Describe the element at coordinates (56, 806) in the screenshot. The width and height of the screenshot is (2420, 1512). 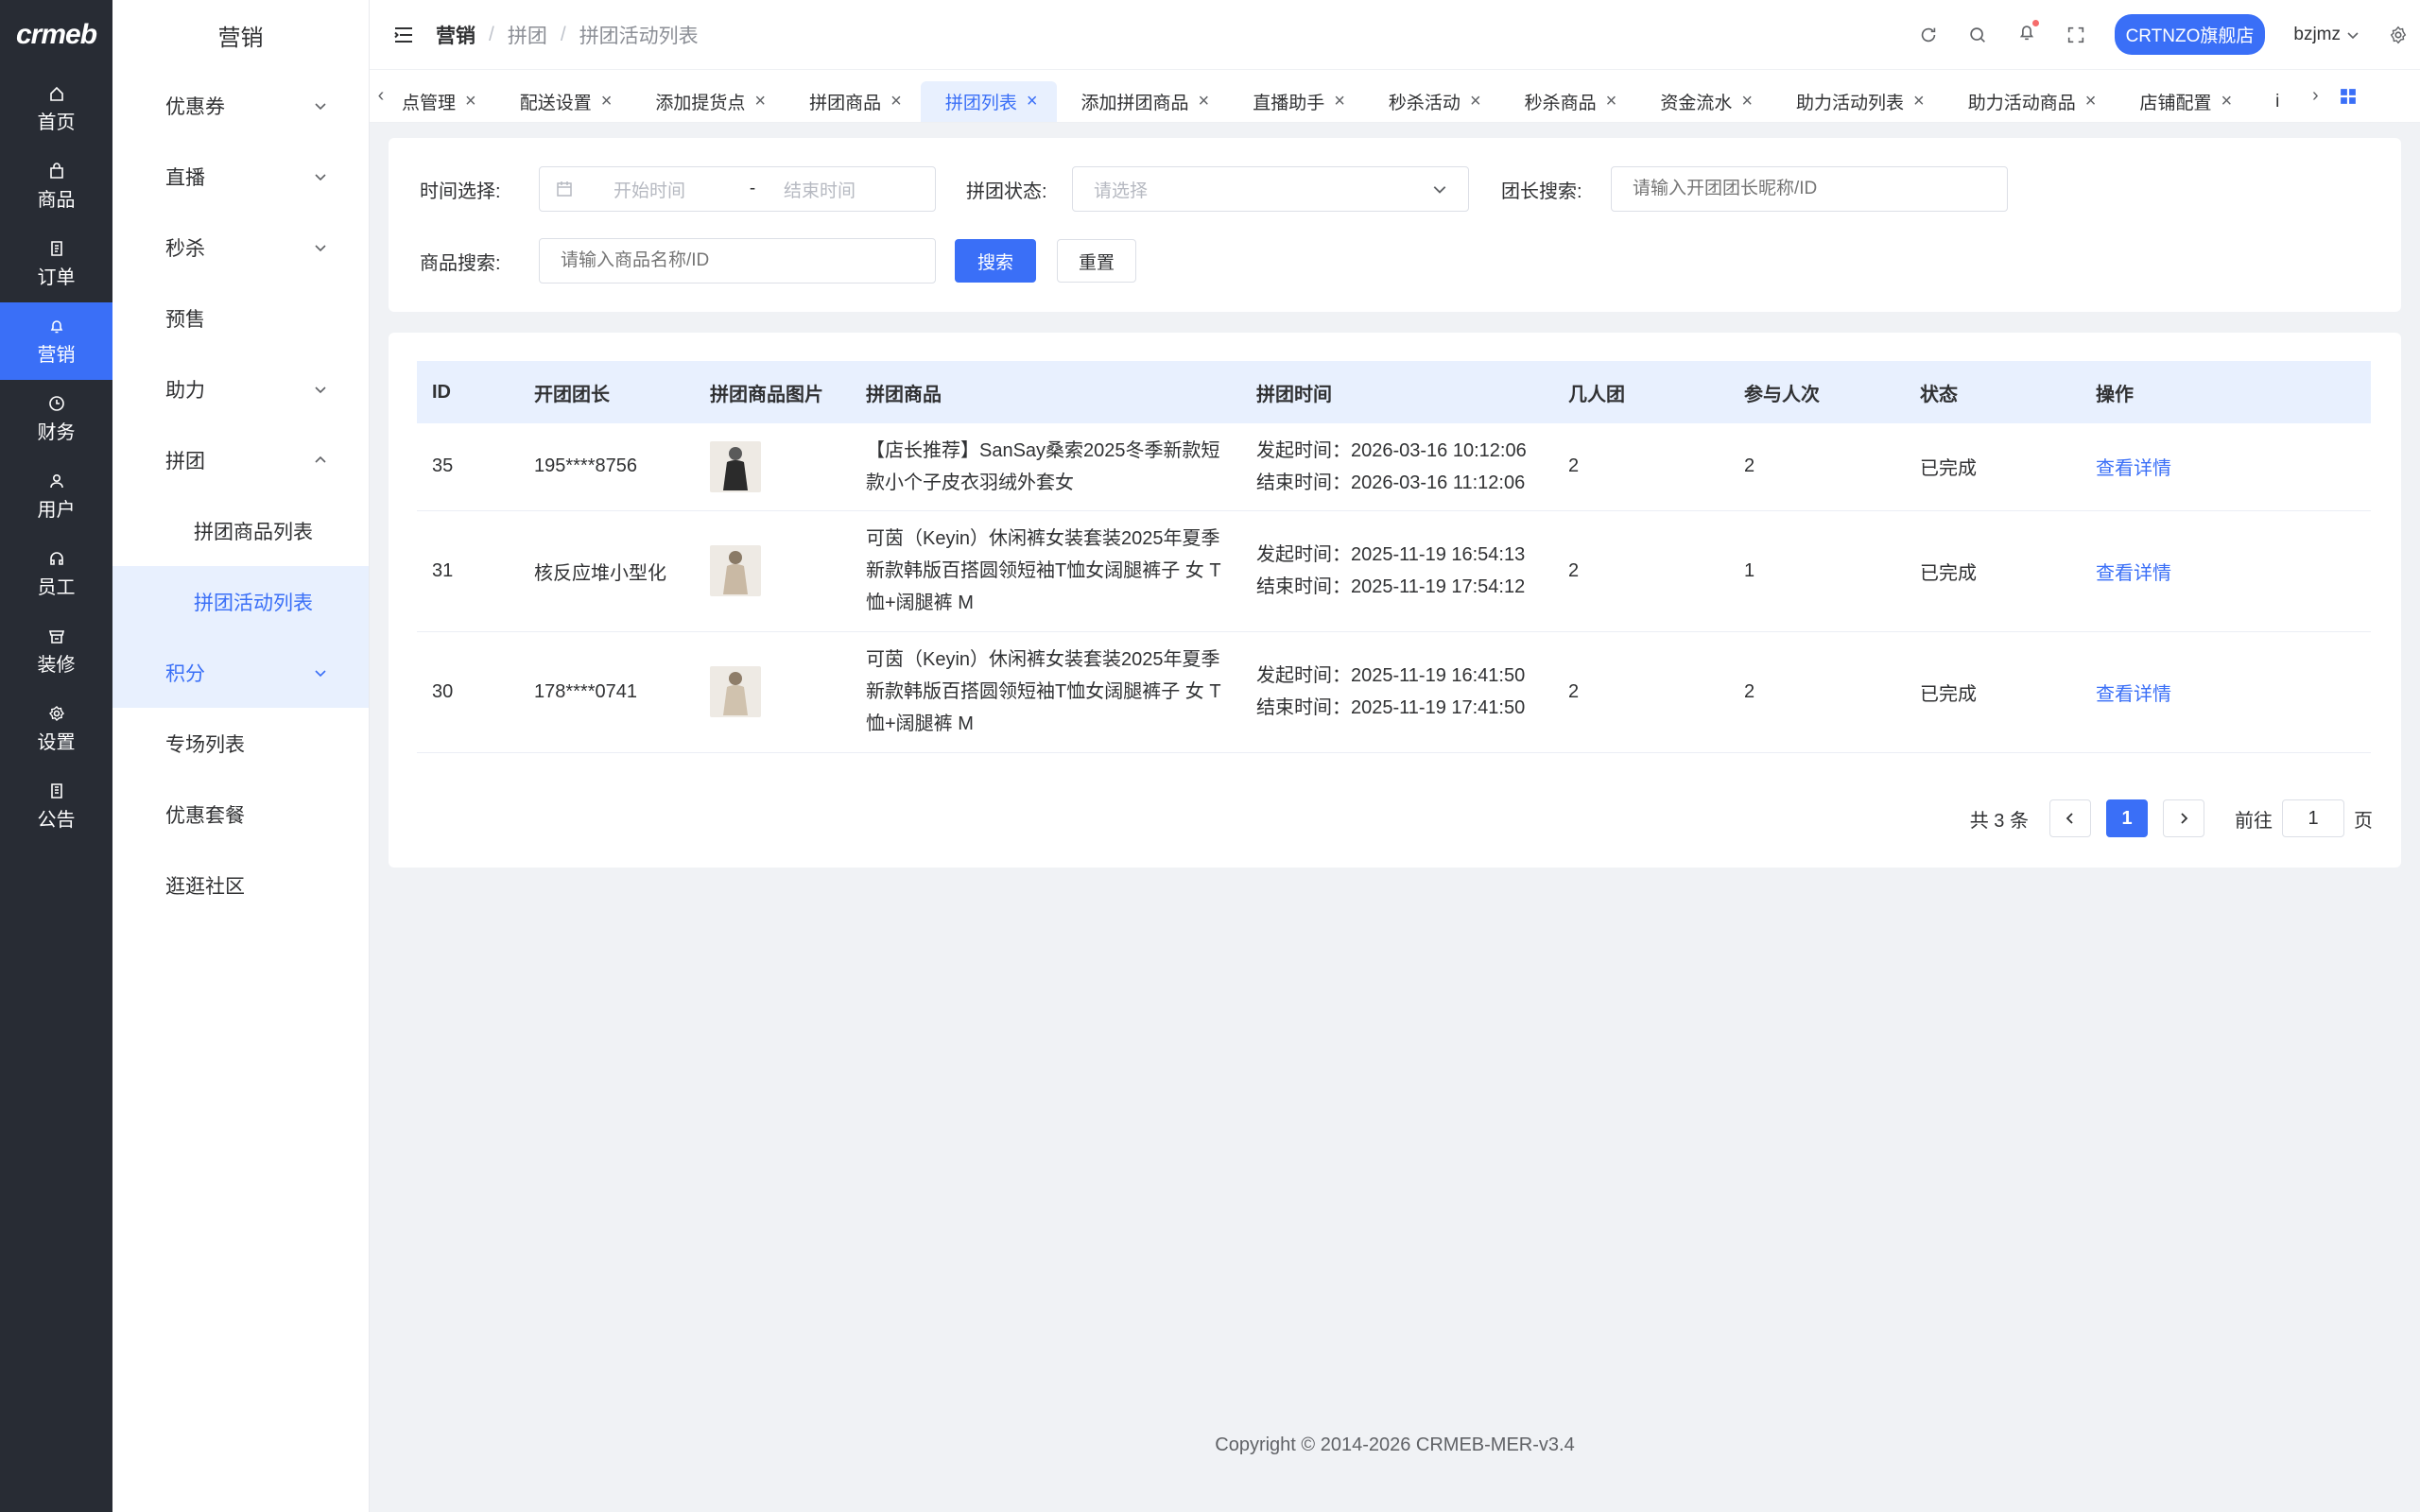
I see `rail-item-9: 公告` at that location.